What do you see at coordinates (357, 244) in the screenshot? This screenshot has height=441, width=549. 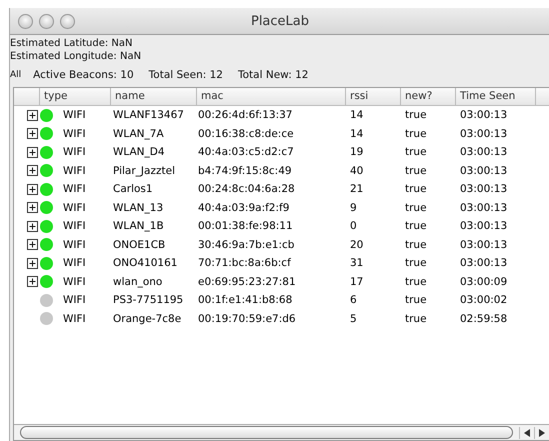 I see `table-cell: 20` at bounding box center [357, 244].